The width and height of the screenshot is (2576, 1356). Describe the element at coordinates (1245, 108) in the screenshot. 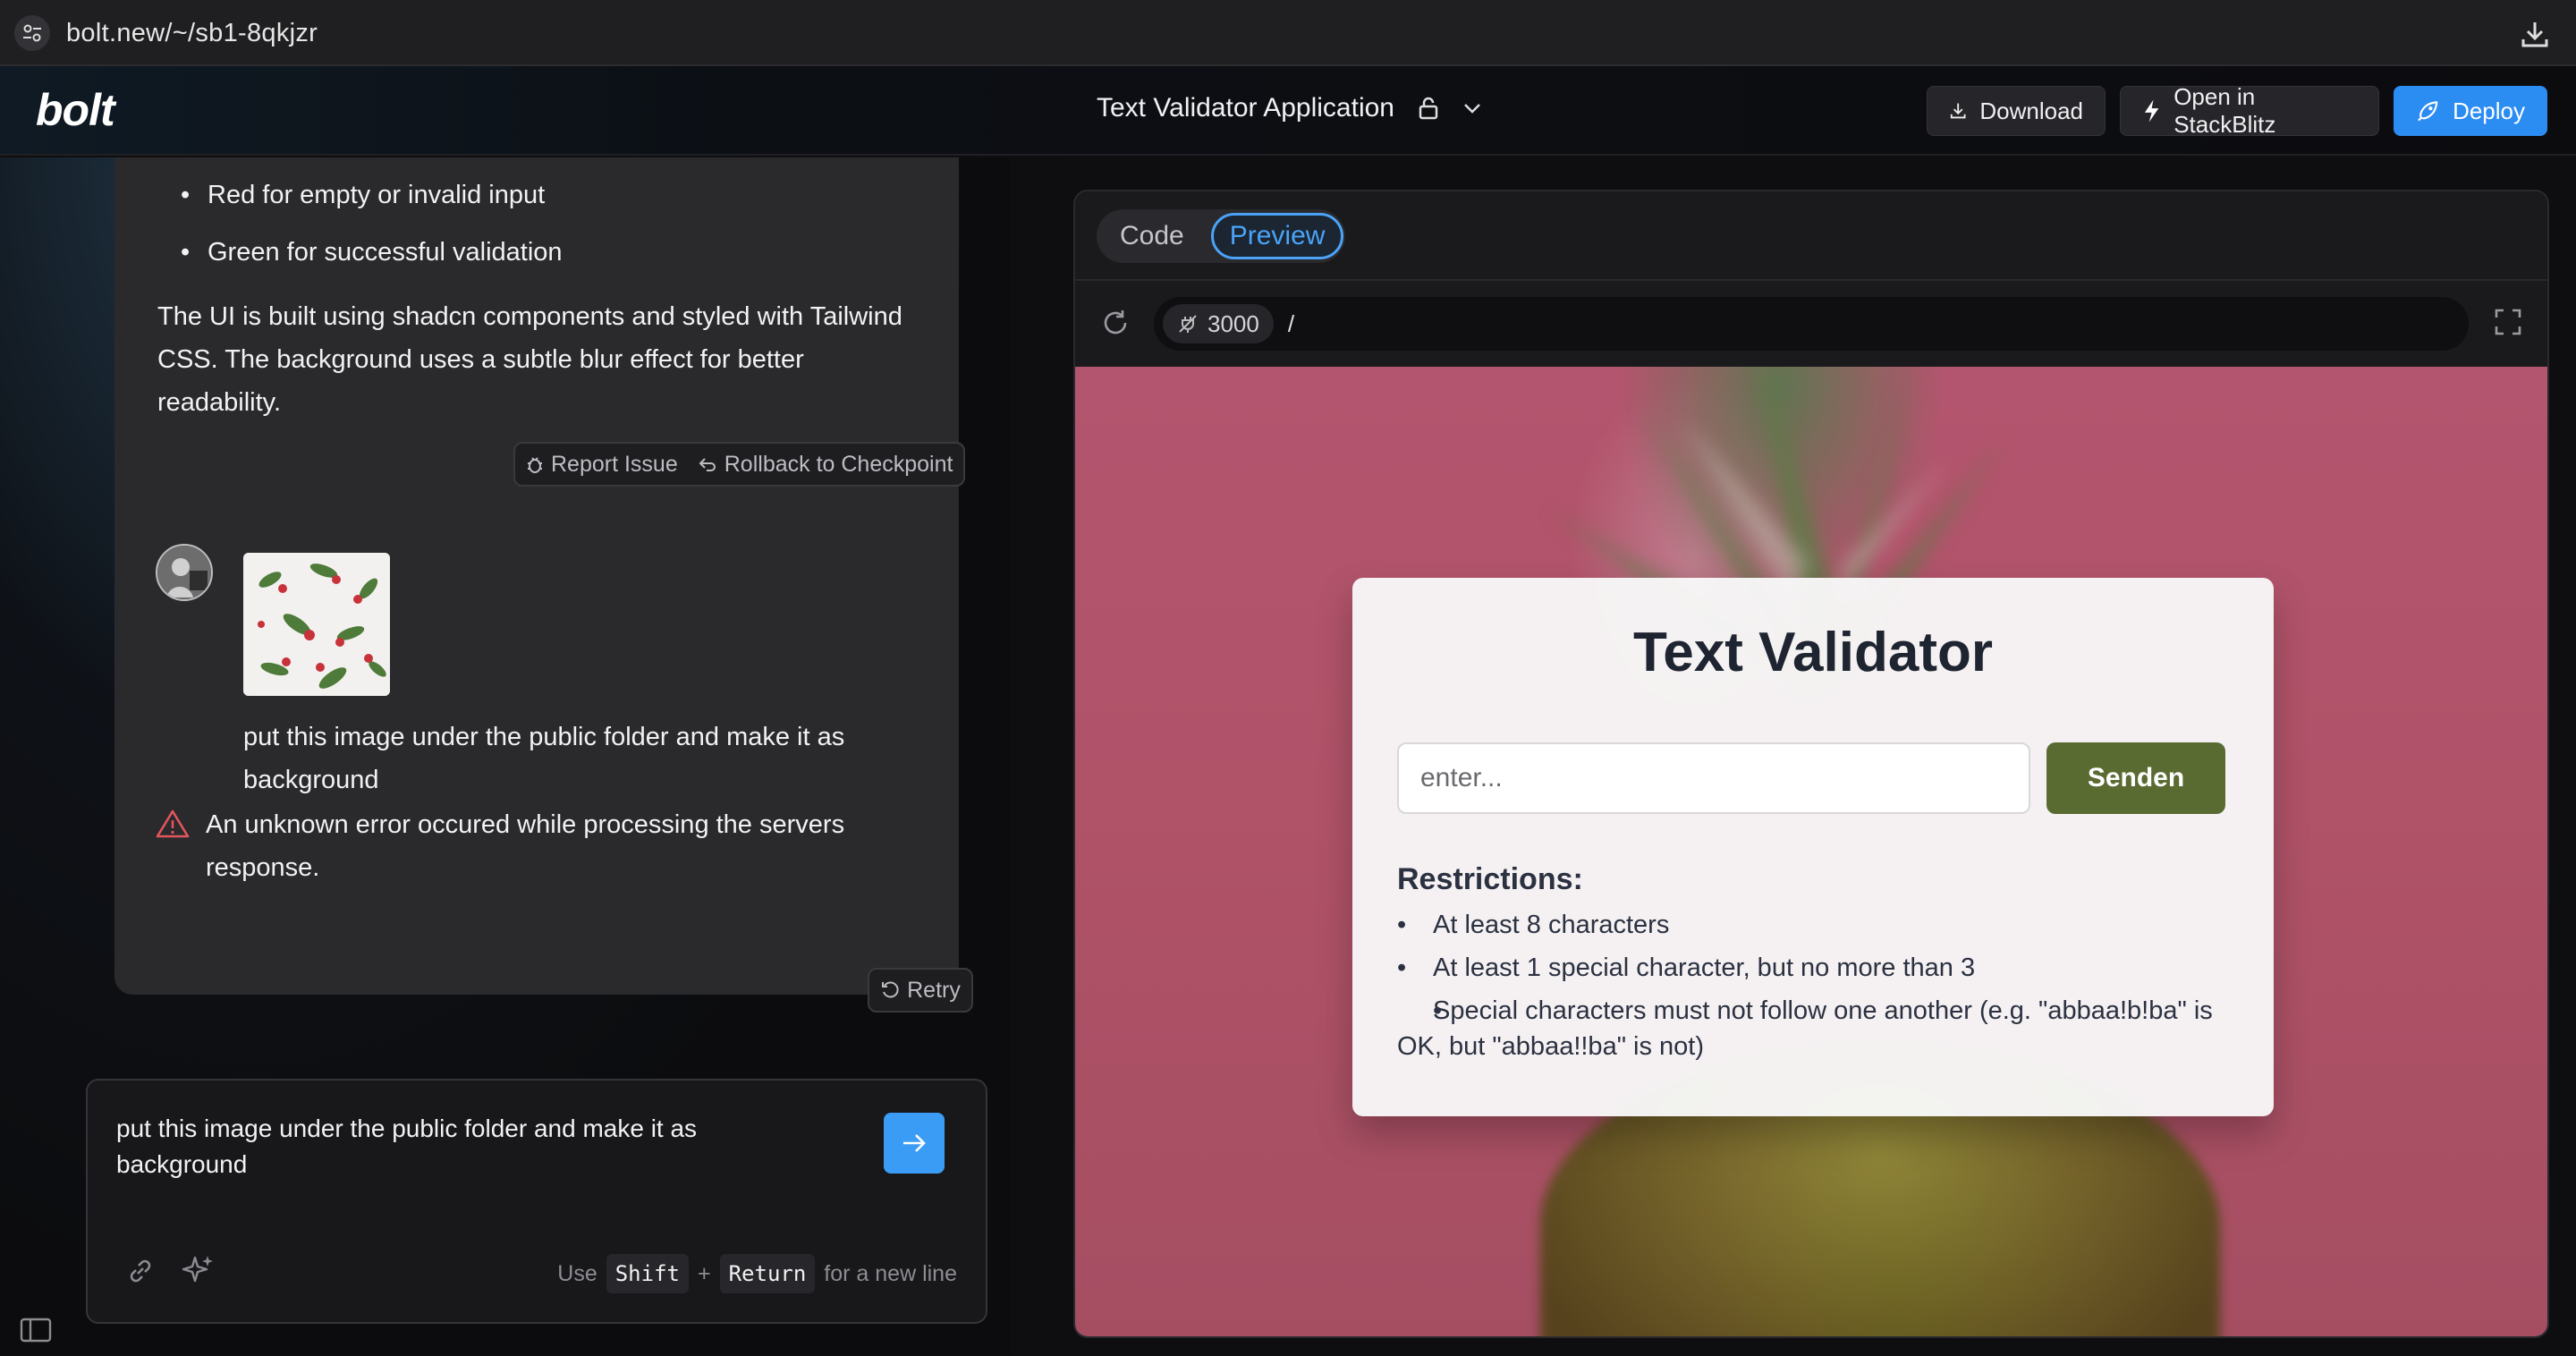

I see `project-title-text: Text Validator Application` at that location.